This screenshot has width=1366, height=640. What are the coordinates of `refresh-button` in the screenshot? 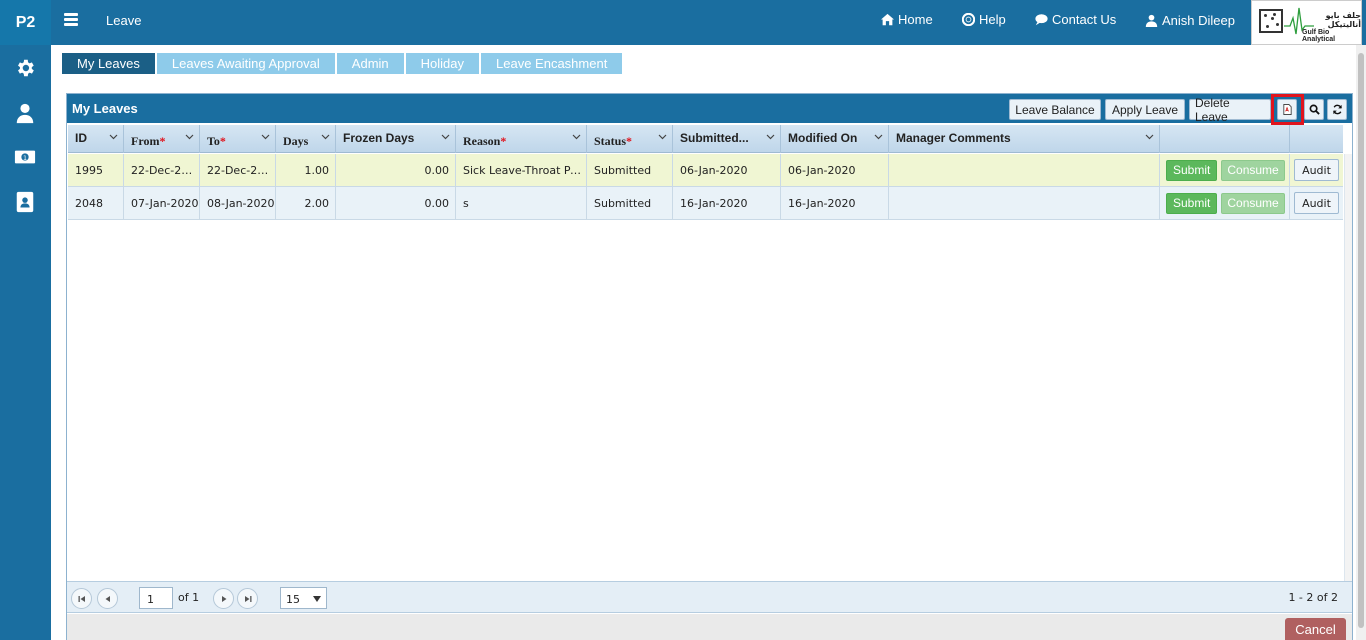 It's located at (1337, 109).